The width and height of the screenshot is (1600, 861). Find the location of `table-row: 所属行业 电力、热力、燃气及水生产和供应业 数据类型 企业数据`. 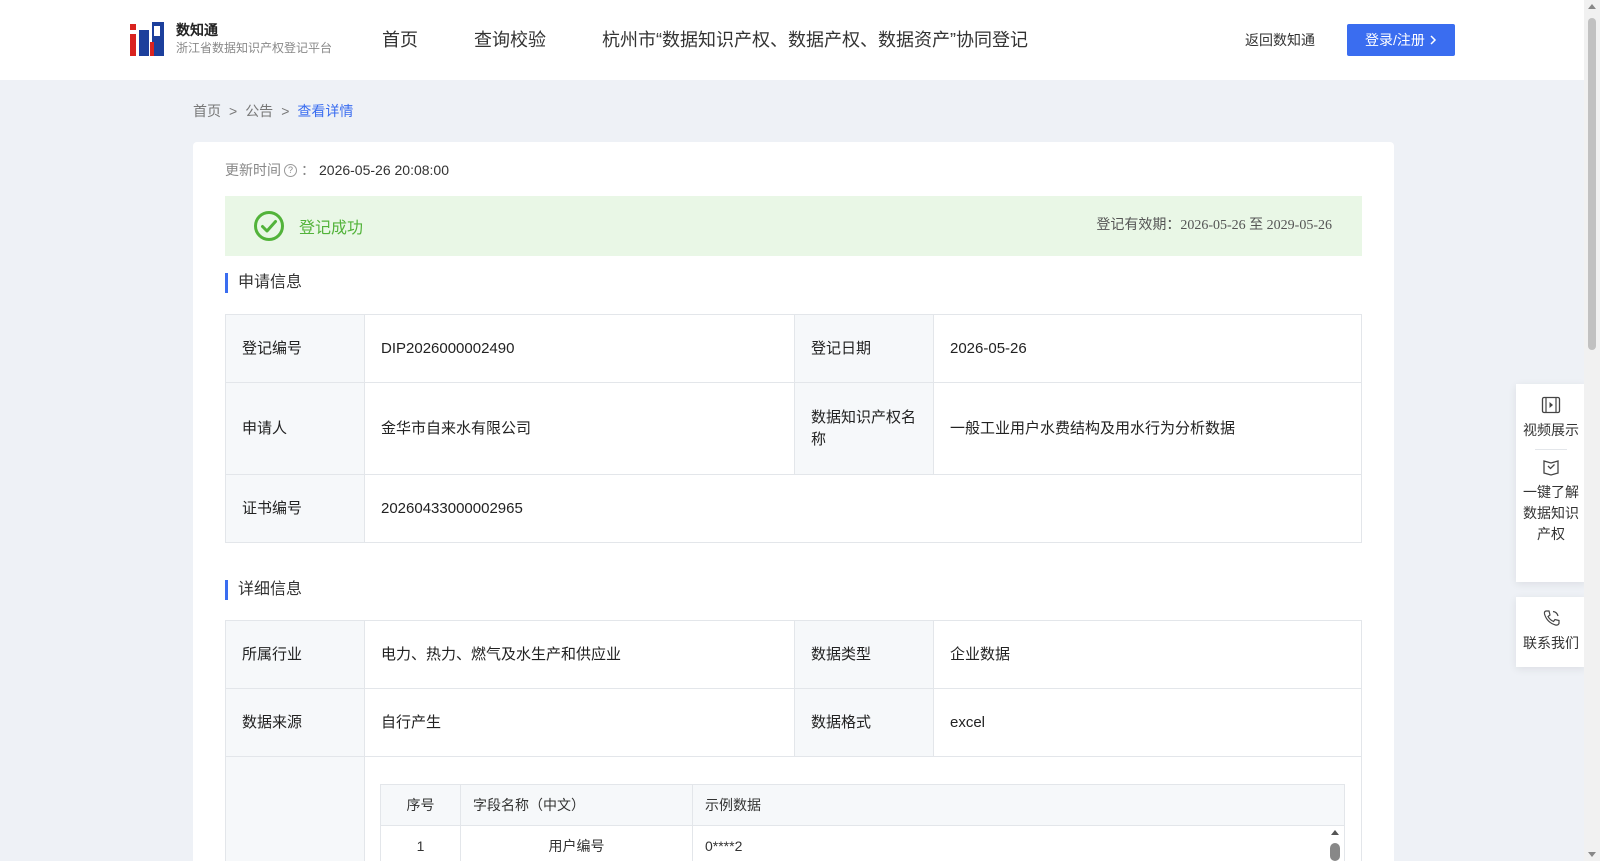

table-row: 所属行业 电力、热力、燃气及水生产和供应业 数据类型 企业数据 is located at coordinates (793, 654).